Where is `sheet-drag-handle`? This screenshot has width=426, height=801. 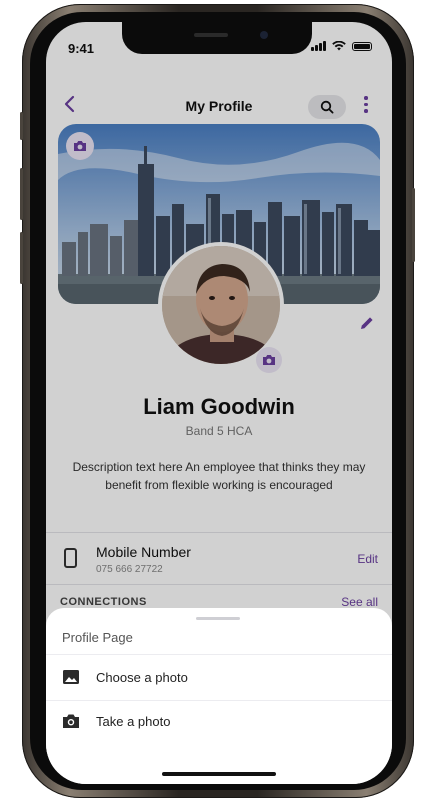 sheet-drag-handle is located at coordinates (218, 618).